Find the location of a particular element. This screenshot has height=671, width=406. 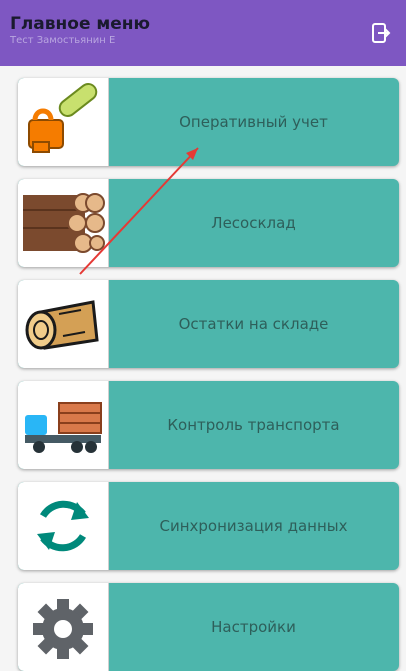

exit-icon is located at coordinates (381, 33).